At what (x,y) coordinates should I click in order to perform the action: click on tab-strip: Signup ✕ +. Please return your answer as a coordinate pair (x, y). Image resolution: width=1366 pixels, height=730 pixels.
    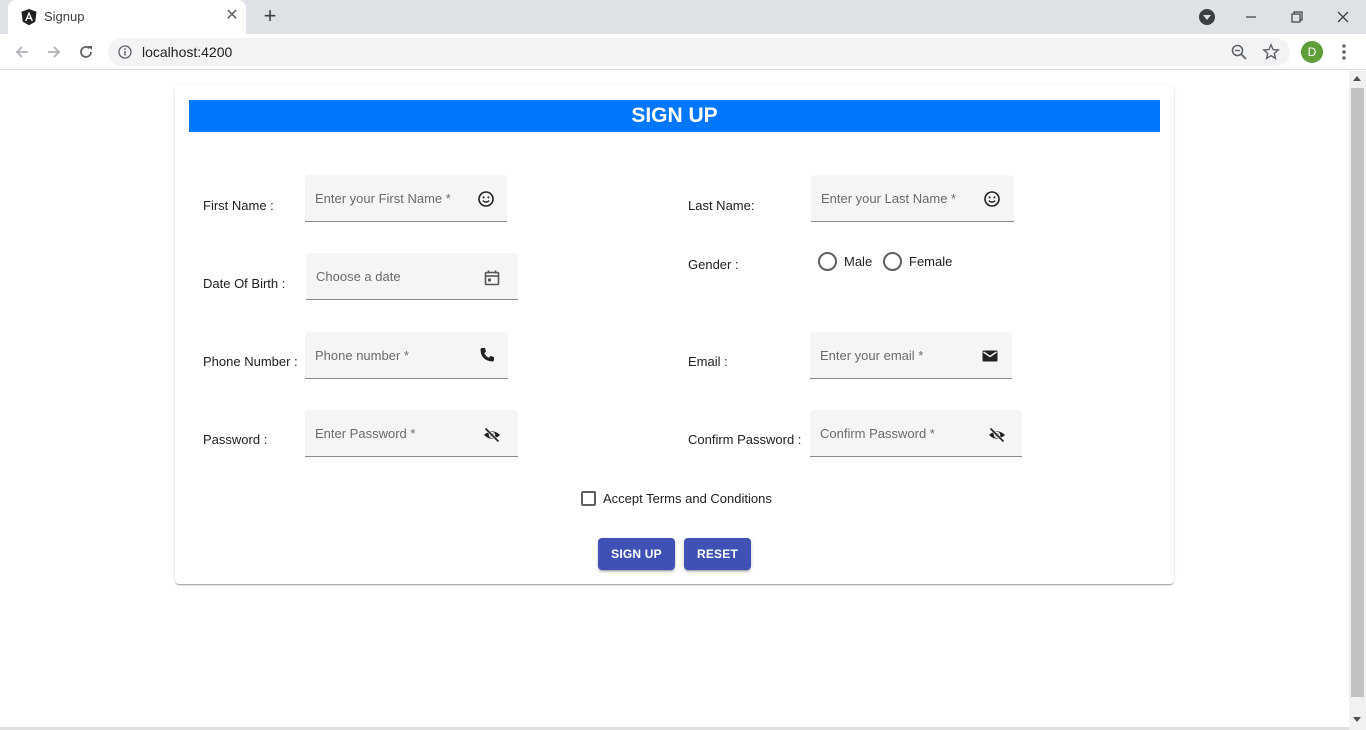
    Looking at the image, I should click on (683, 17).